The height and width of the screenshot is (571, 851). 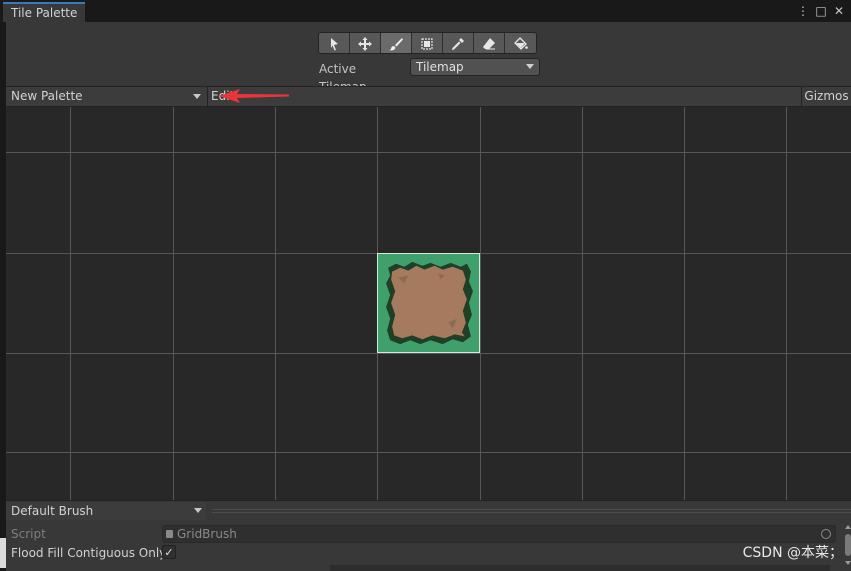 What do you see at coordinates (106, 511) in the screenshot?
I see `brush-dropdown: Default Brush` at bounding box center [106, 511].